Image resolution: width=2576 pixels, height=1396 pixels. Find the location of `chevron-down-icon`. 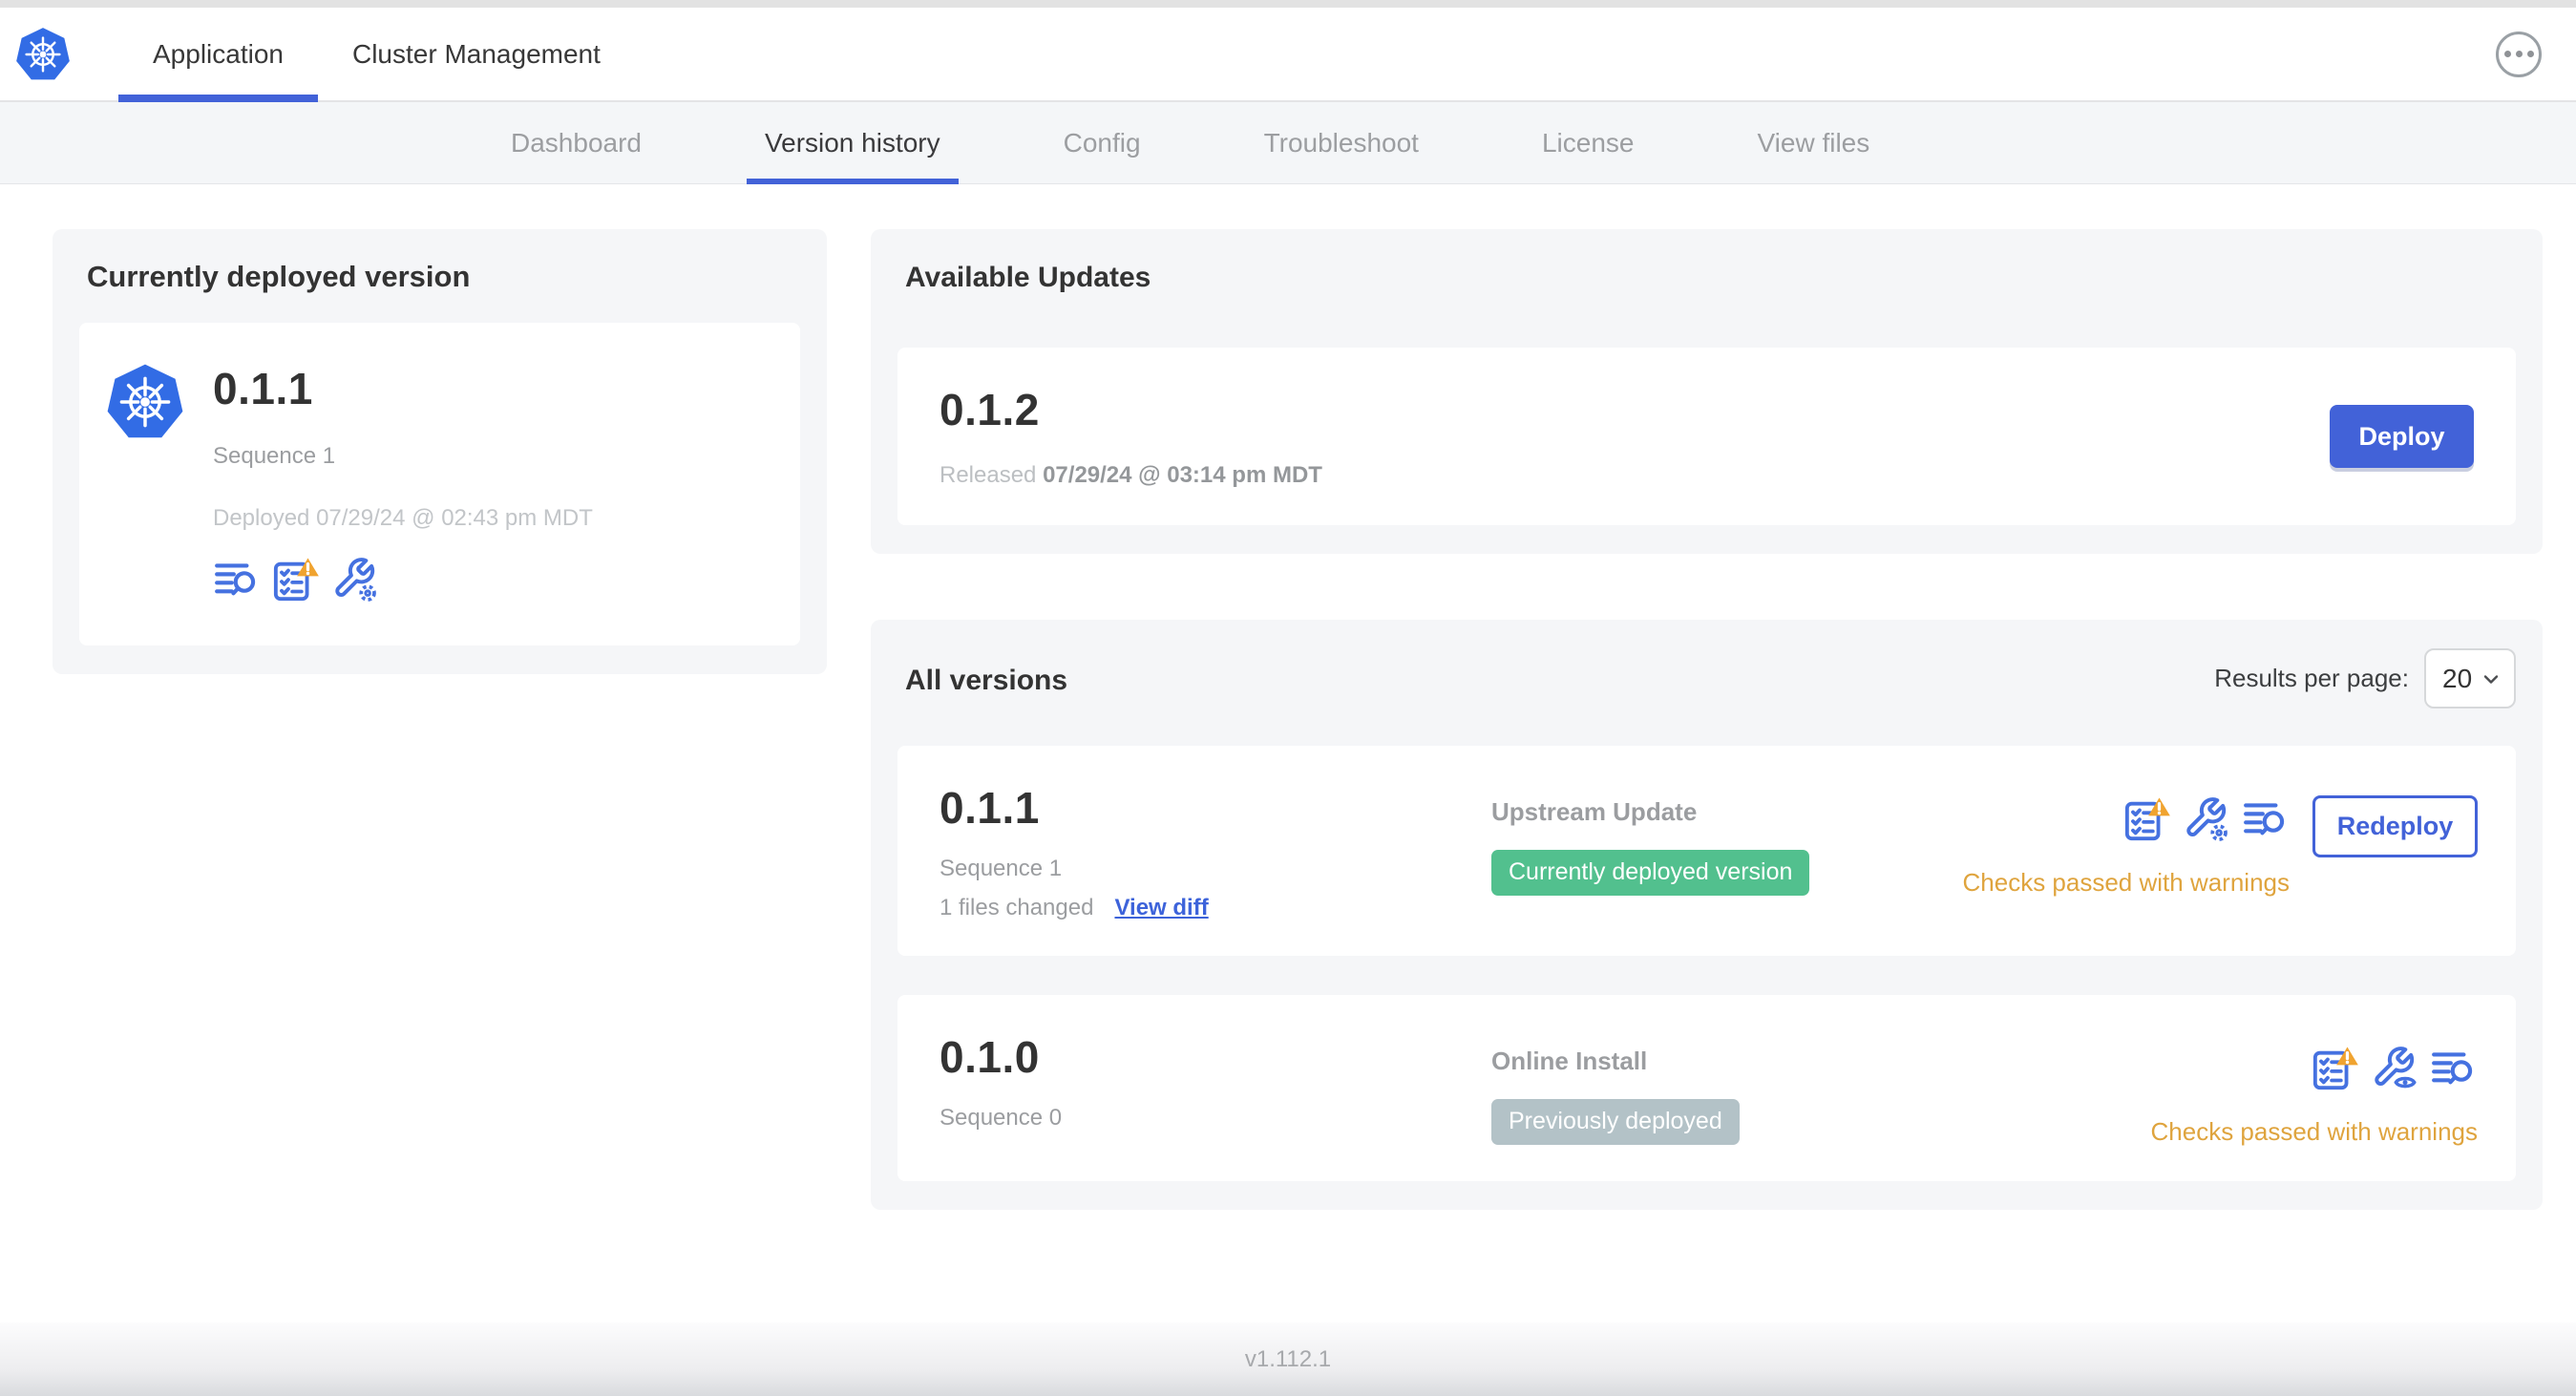

chevron-down-icon is located at coordinates (2491, 678).